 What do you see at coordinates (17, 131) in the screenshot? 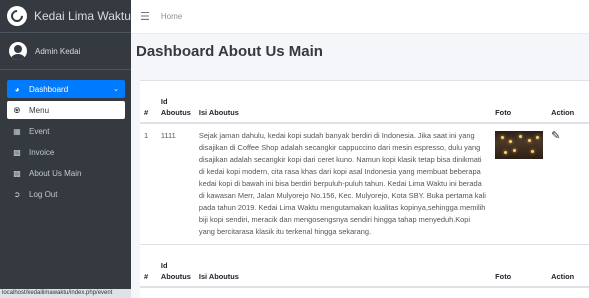
I see `calendar-icon: ▦` at bounding box center [17, 131].